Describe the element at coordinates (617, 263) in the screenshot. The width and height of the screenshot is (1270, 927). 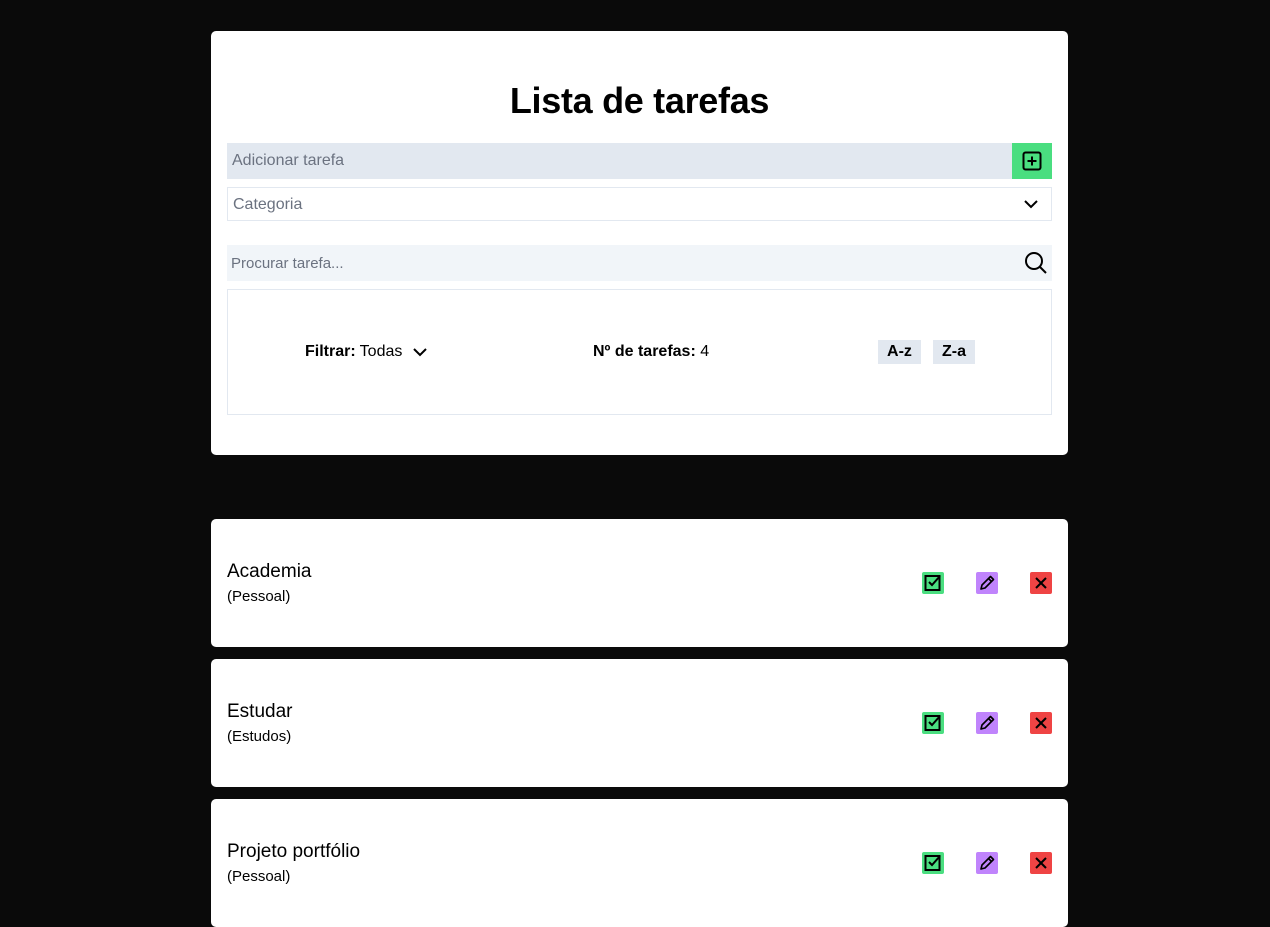
I see `search-input` at that location.